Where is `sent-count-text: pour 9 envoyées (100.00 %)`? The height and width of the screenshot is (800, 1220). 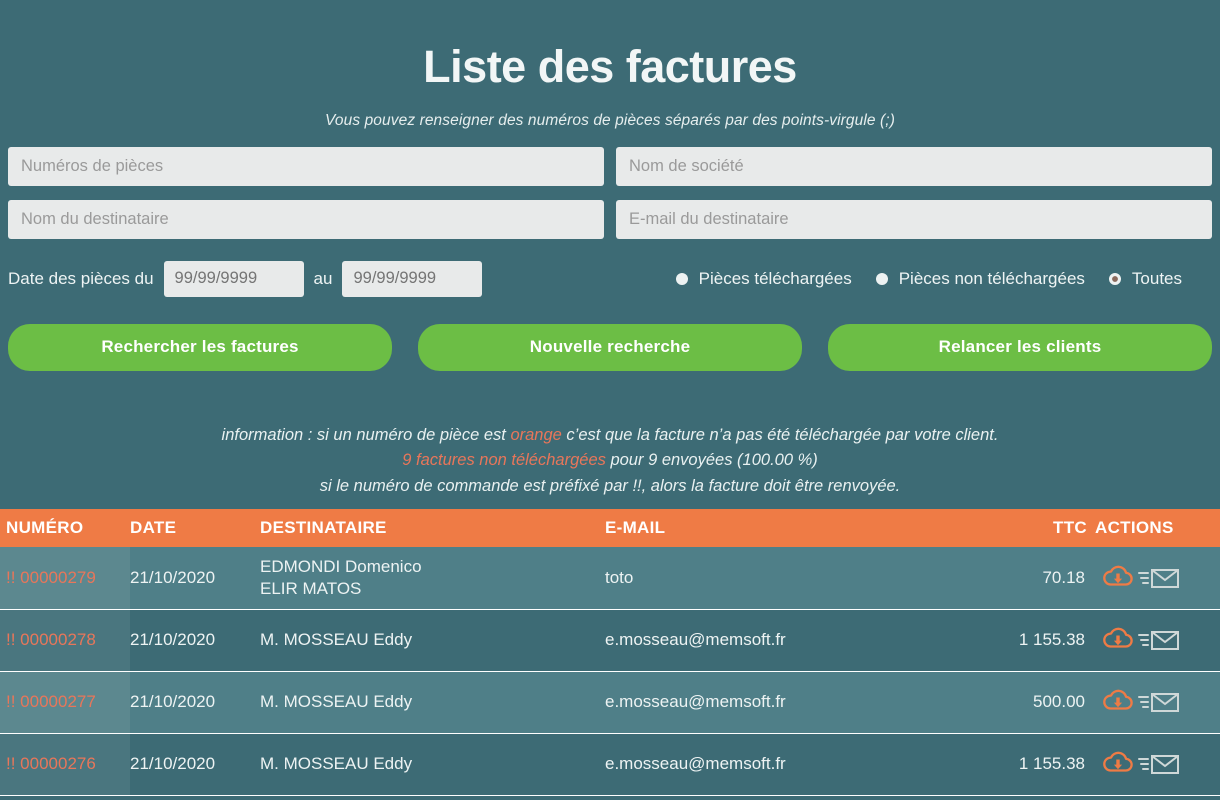
sent-count-text: pour 9 envoyées (100.00 %) is located at coordinates (711, 460).